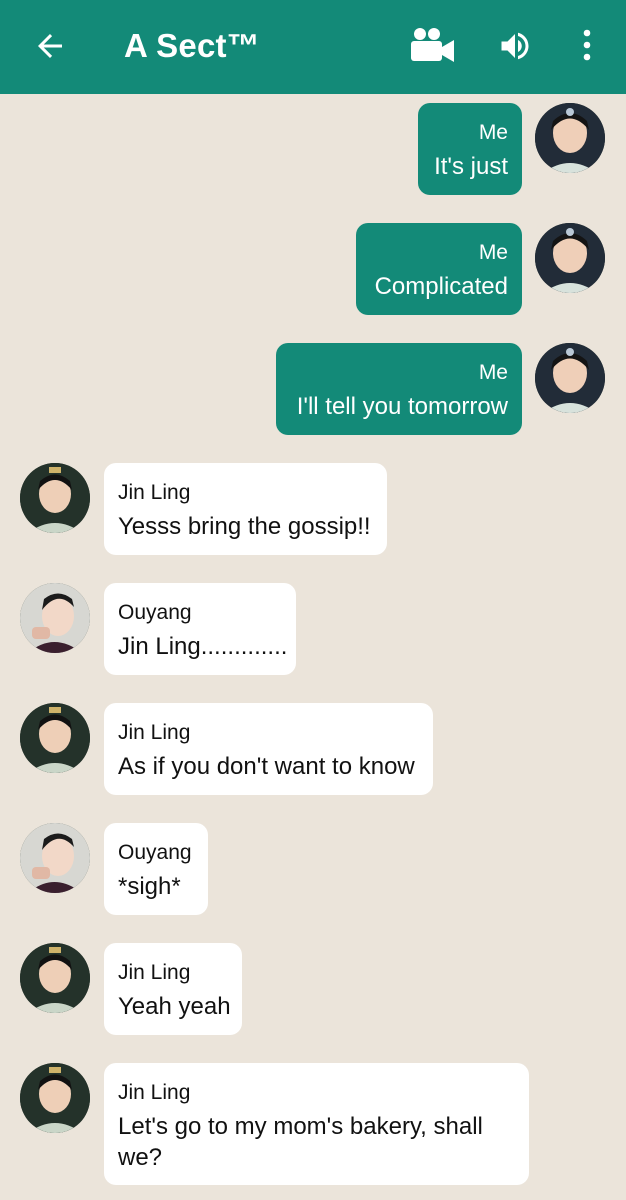  I want to click on more-options-button, so click(587, 46).